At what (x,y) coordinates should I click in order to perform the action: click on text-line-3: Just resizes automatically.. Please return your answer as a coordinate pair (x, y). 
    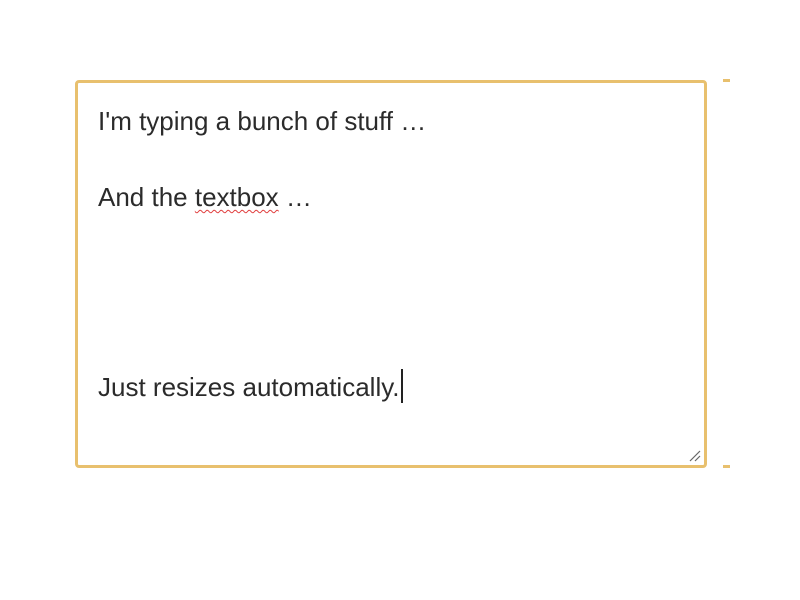
    Looking at the image, I should click on (391, 387).